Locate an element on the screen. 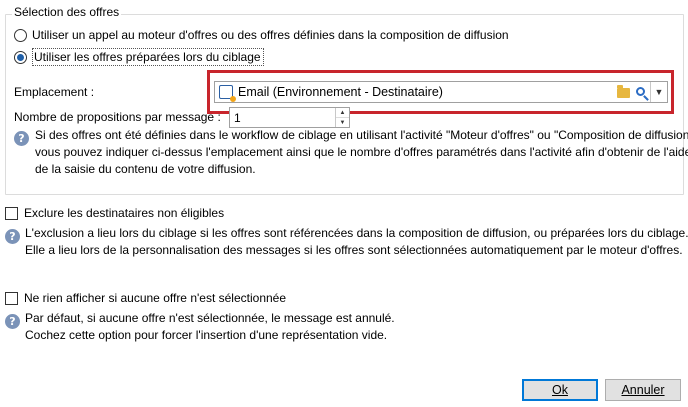 This screenshot has height=407, width=688. exclude-checkbox is located at coordinates (11, 213).